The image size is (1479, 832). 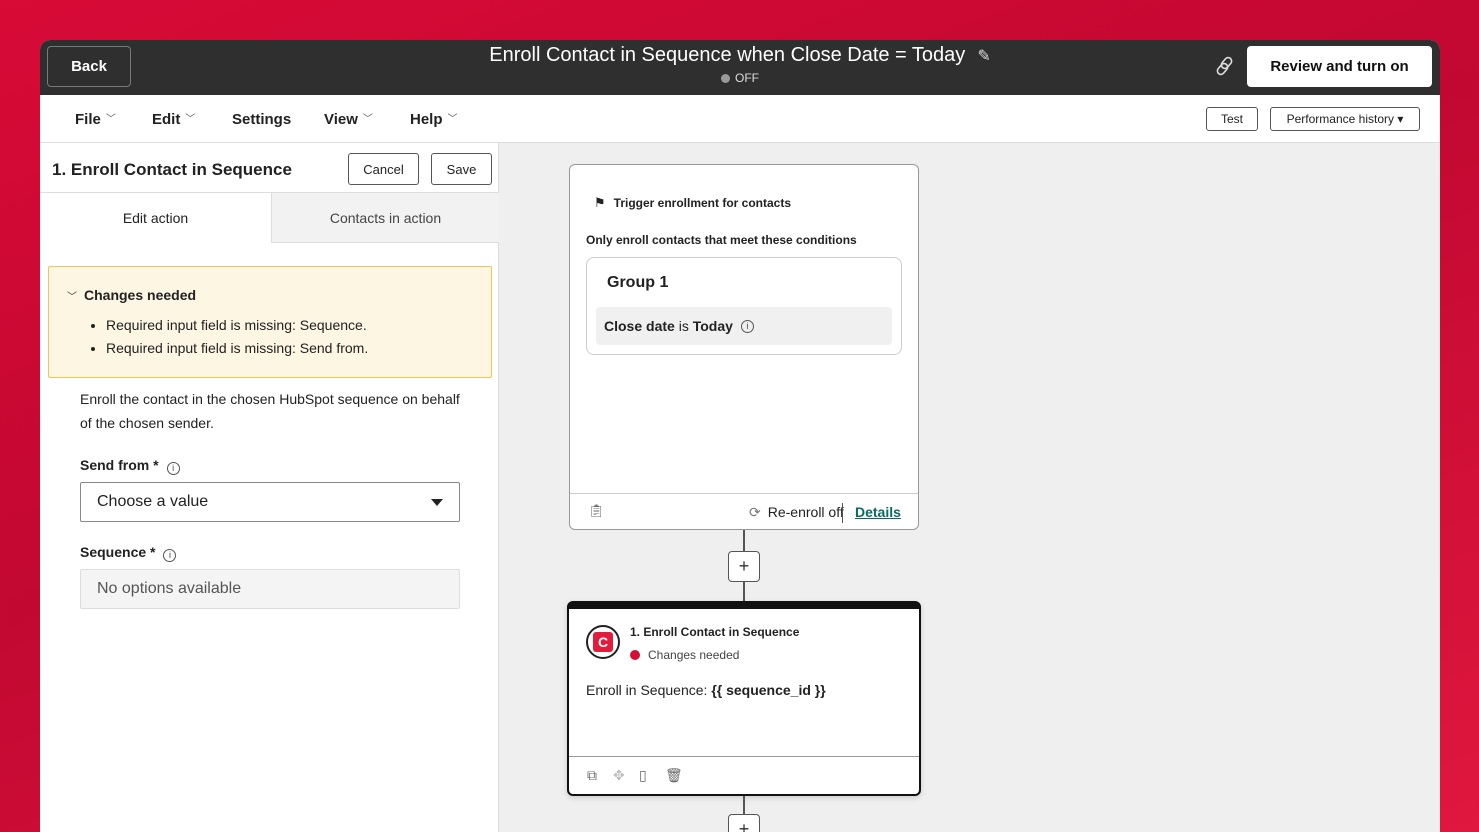 I want to click on condition-row: Close date is Today i, so click(x=744, y=326).